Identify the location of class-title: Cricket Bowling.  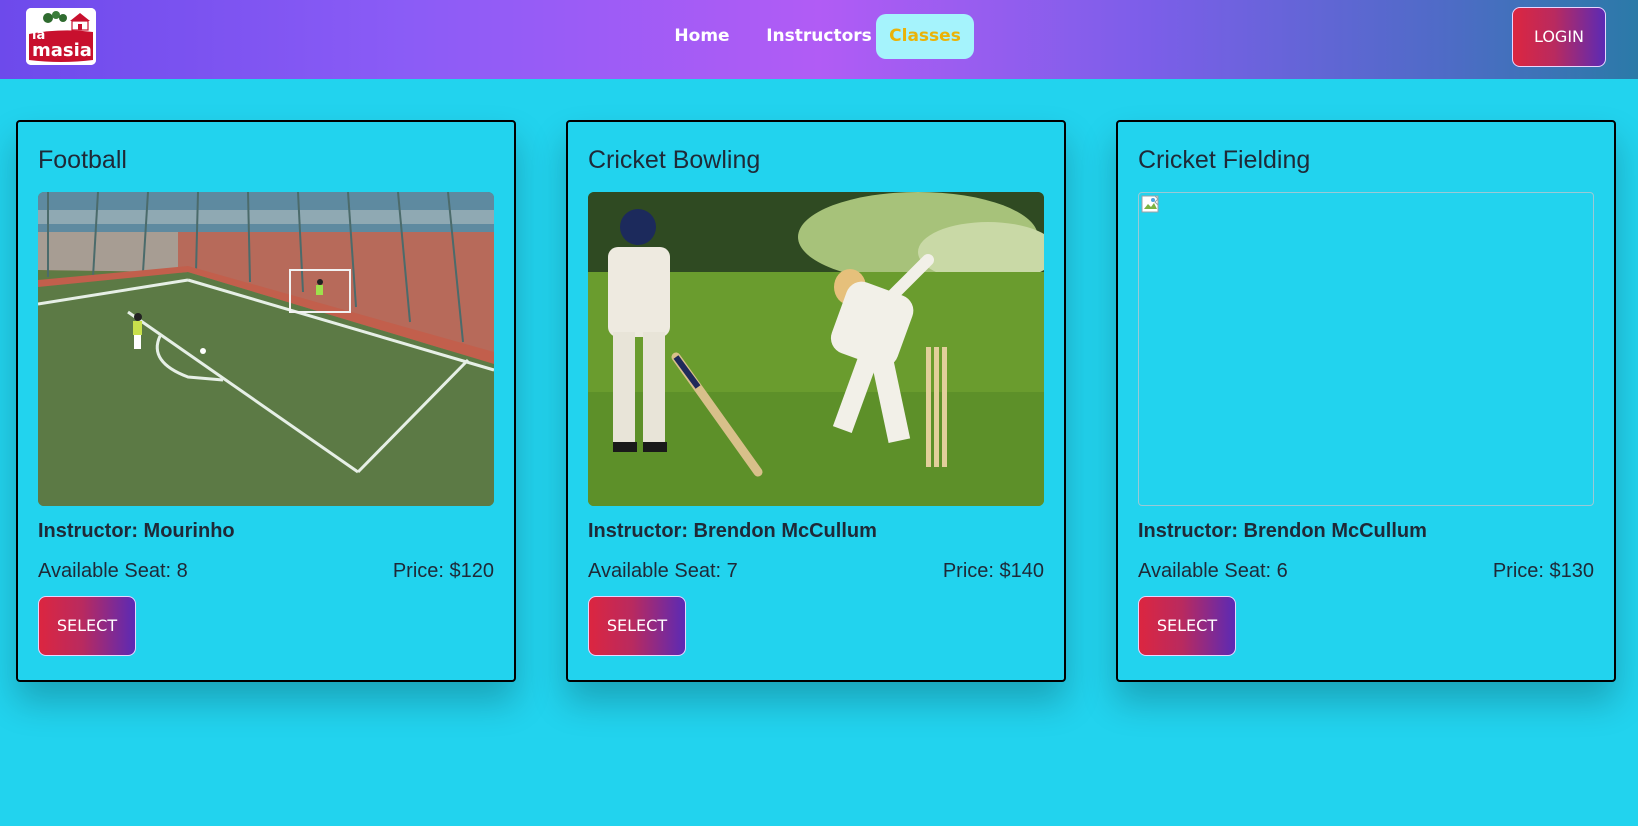
(674, 160).